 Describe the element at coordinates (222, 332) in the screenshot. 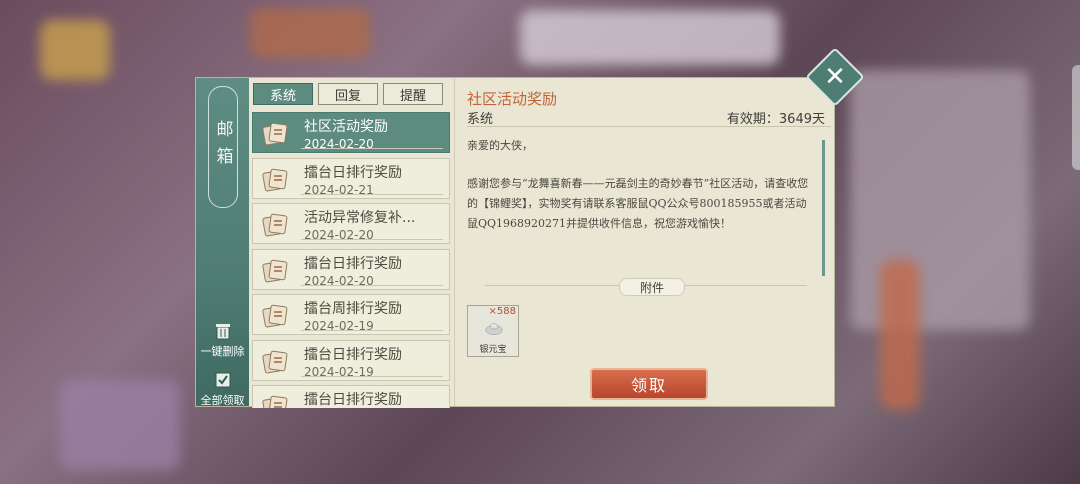

I see `trash-icon` at that location.